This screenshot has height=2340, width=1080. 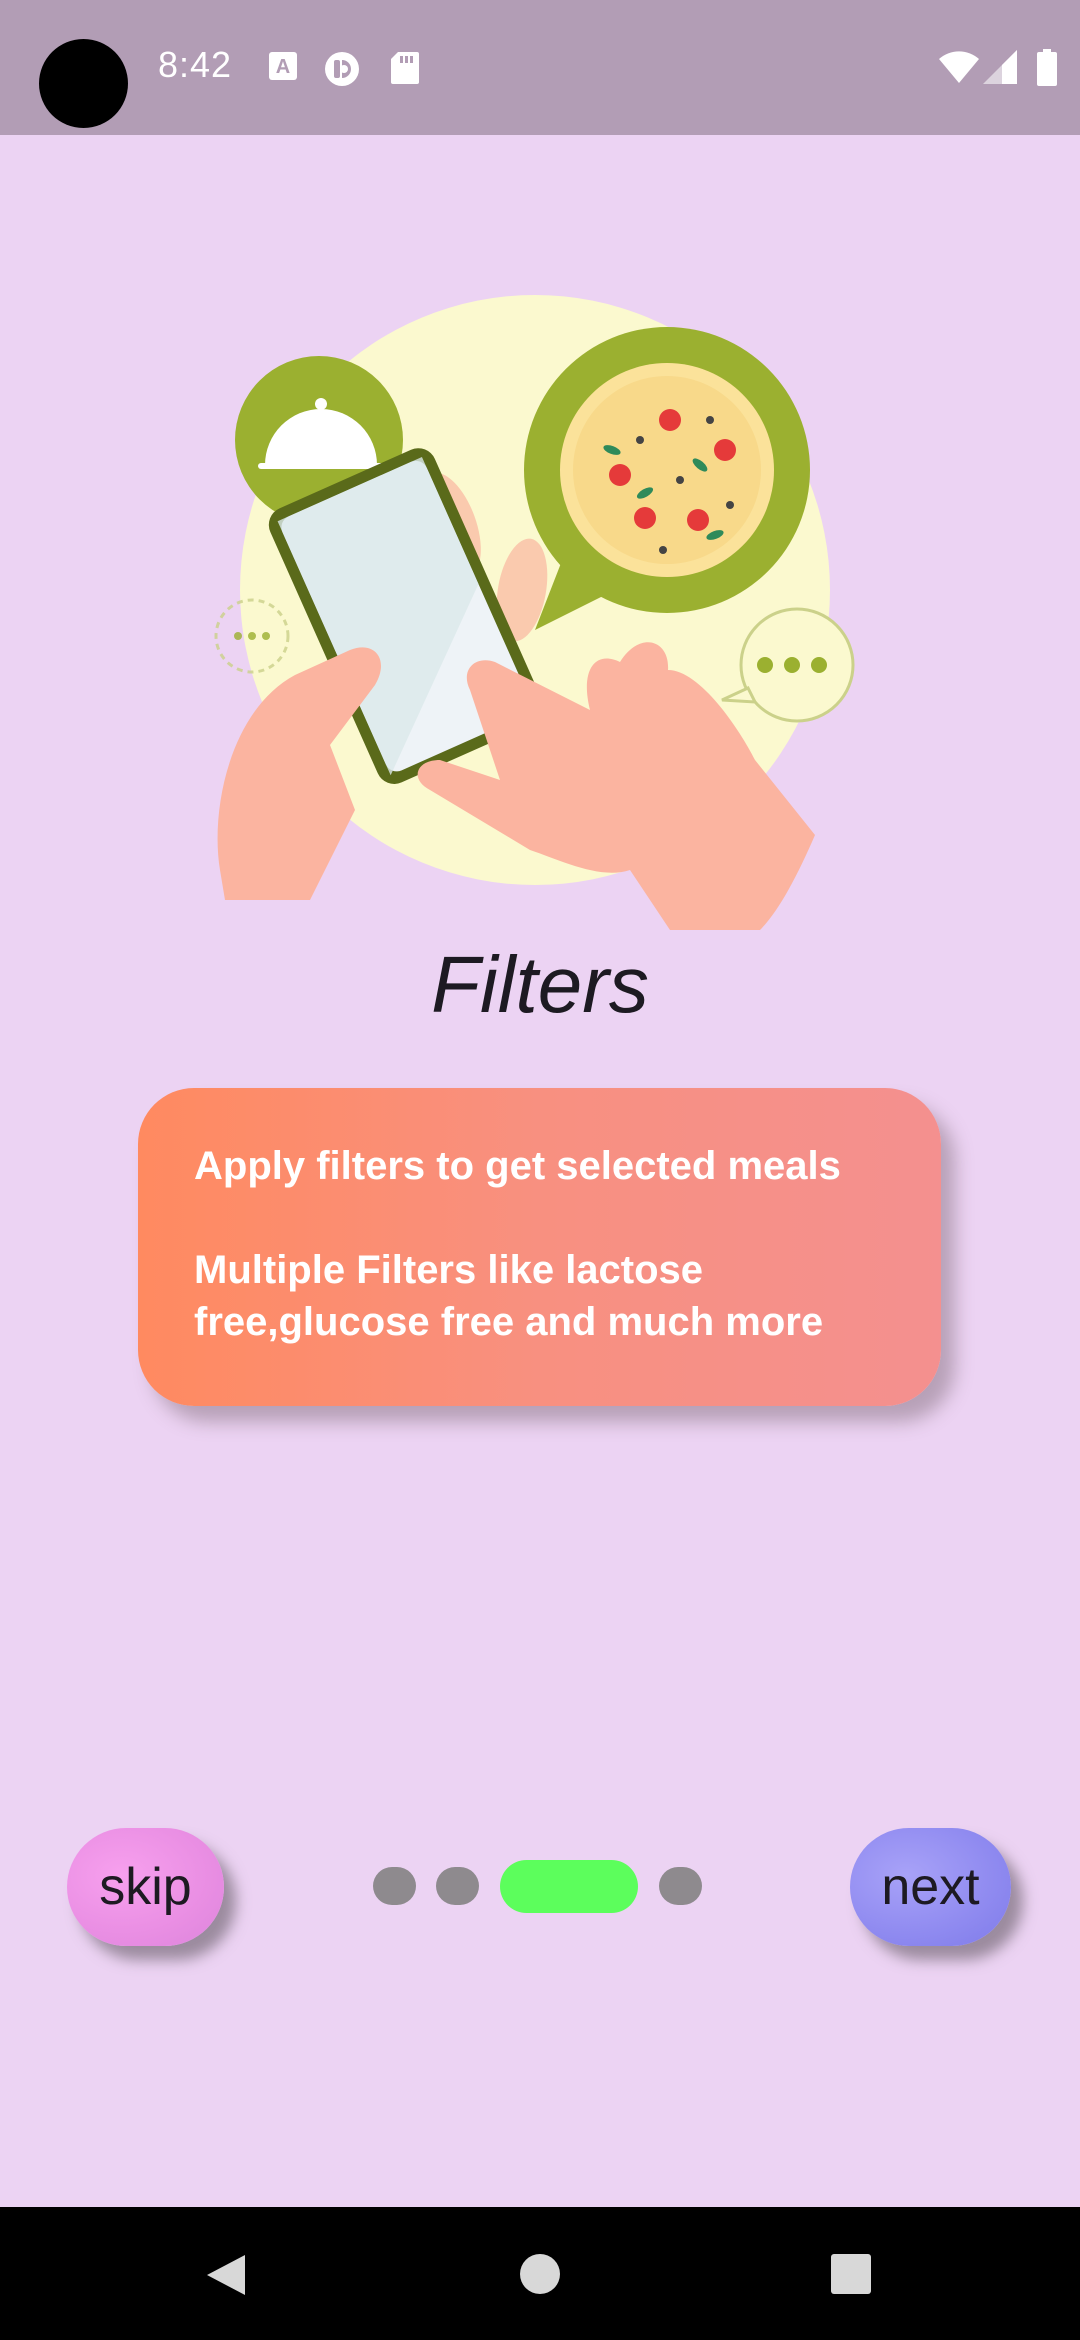 What do you see at coordinates (930, 1887) in the screenshot?
I see `next-button: next` at bounding box center [930, 1887].